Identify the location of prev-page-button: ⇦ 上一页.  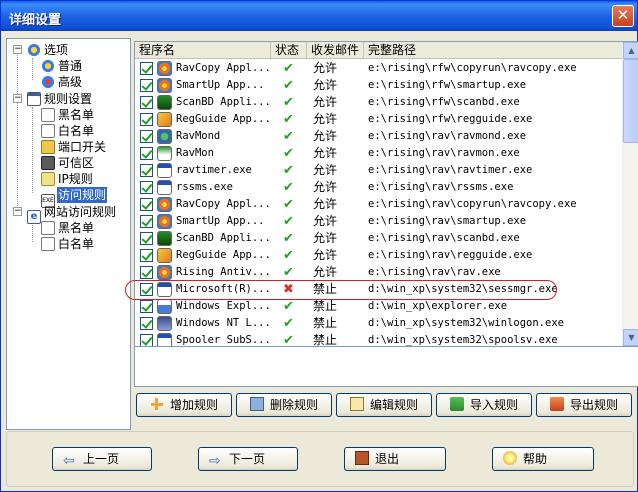
(102, 459).